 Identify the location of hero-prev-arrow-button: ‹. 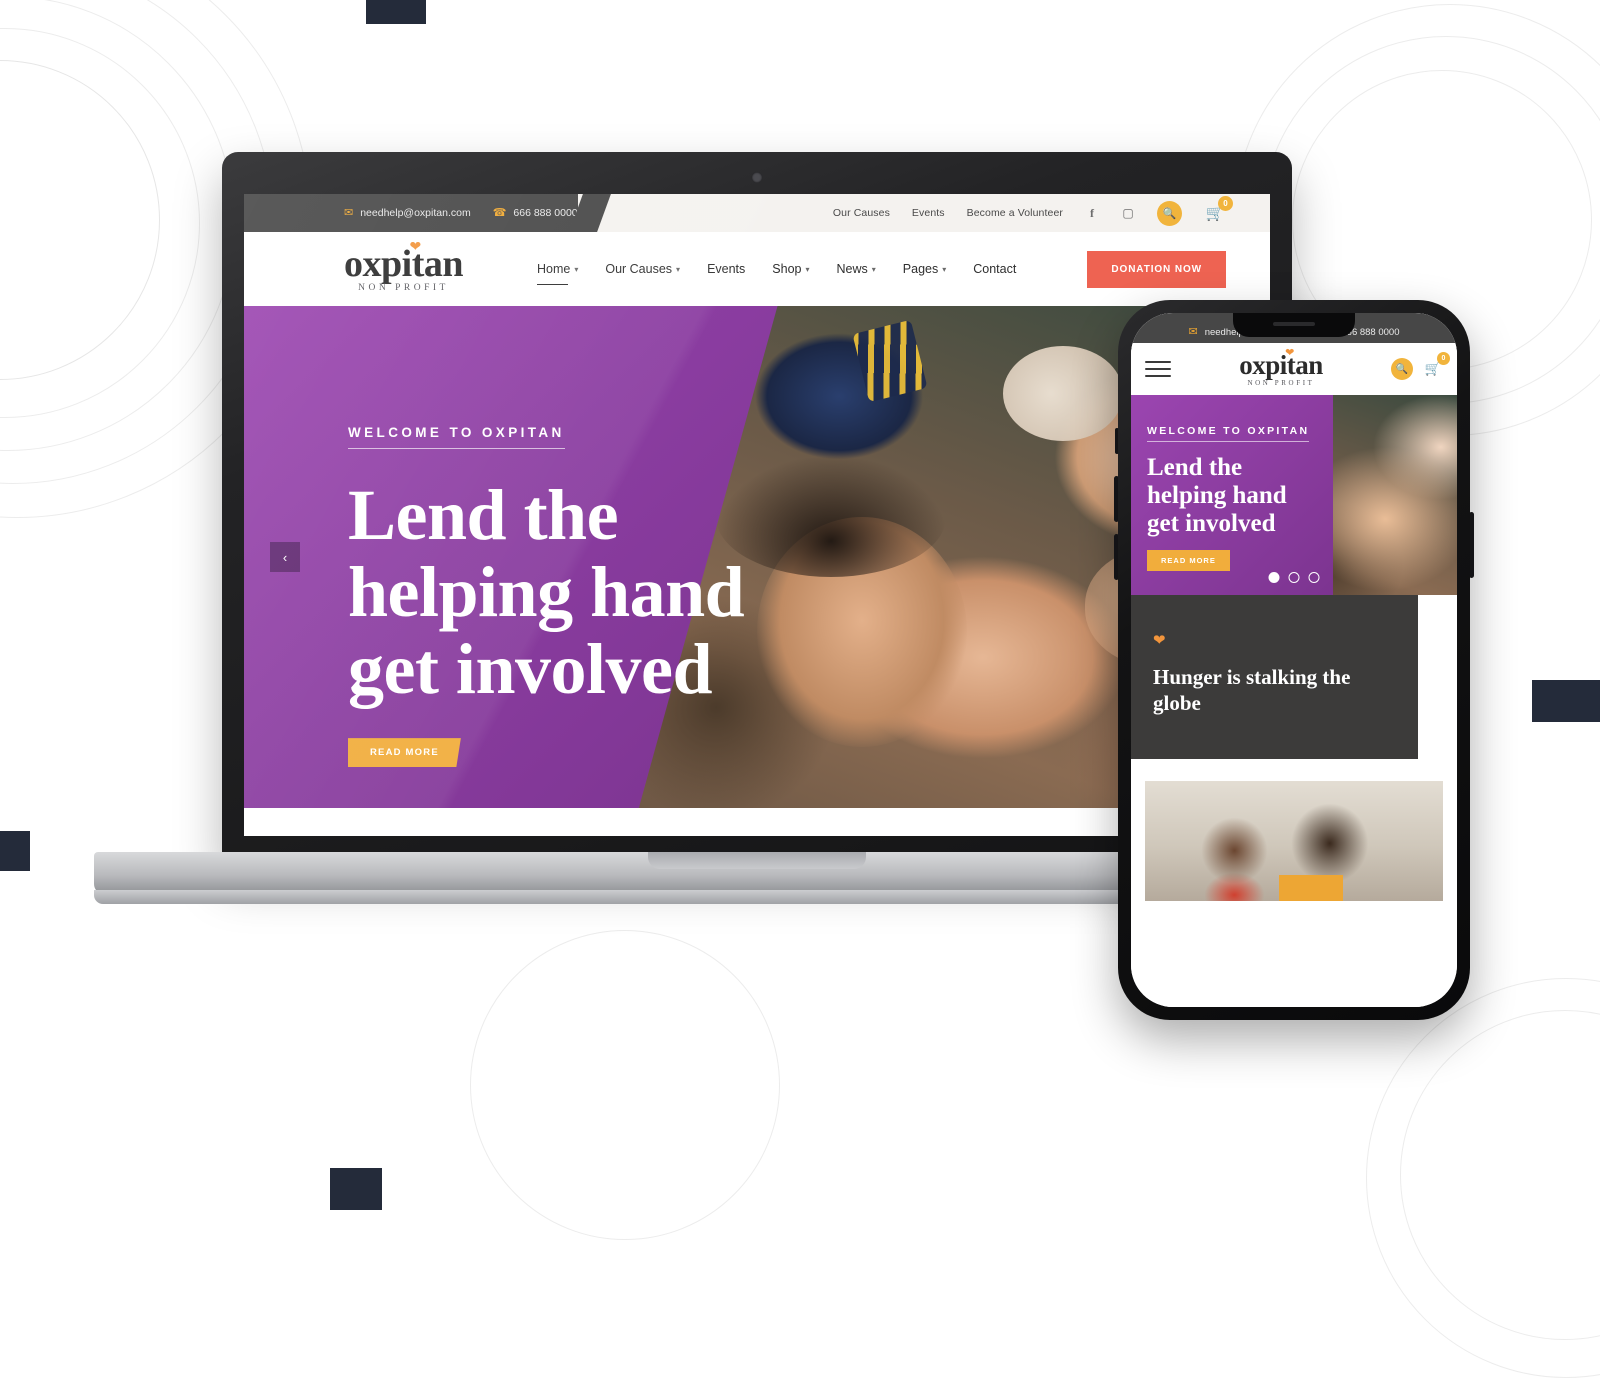
(285, 557).